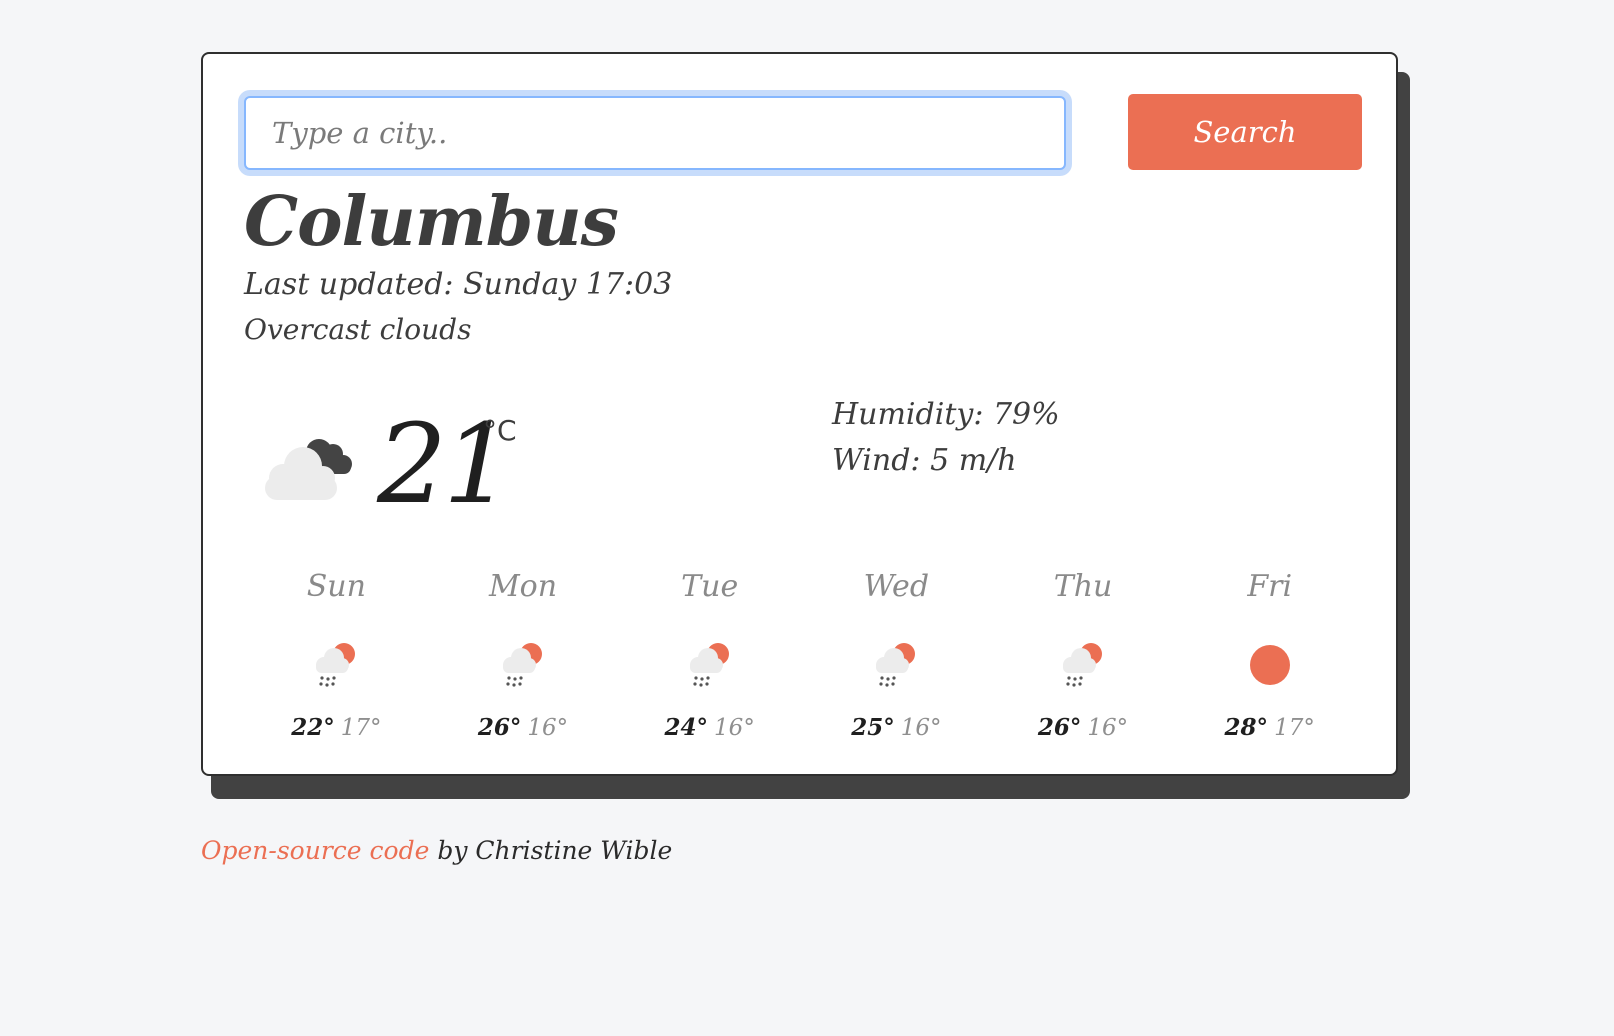 This screenshot has height=1036, width=1614. I want to click on forecast-temps: 24° 16°, so click(710, 728).